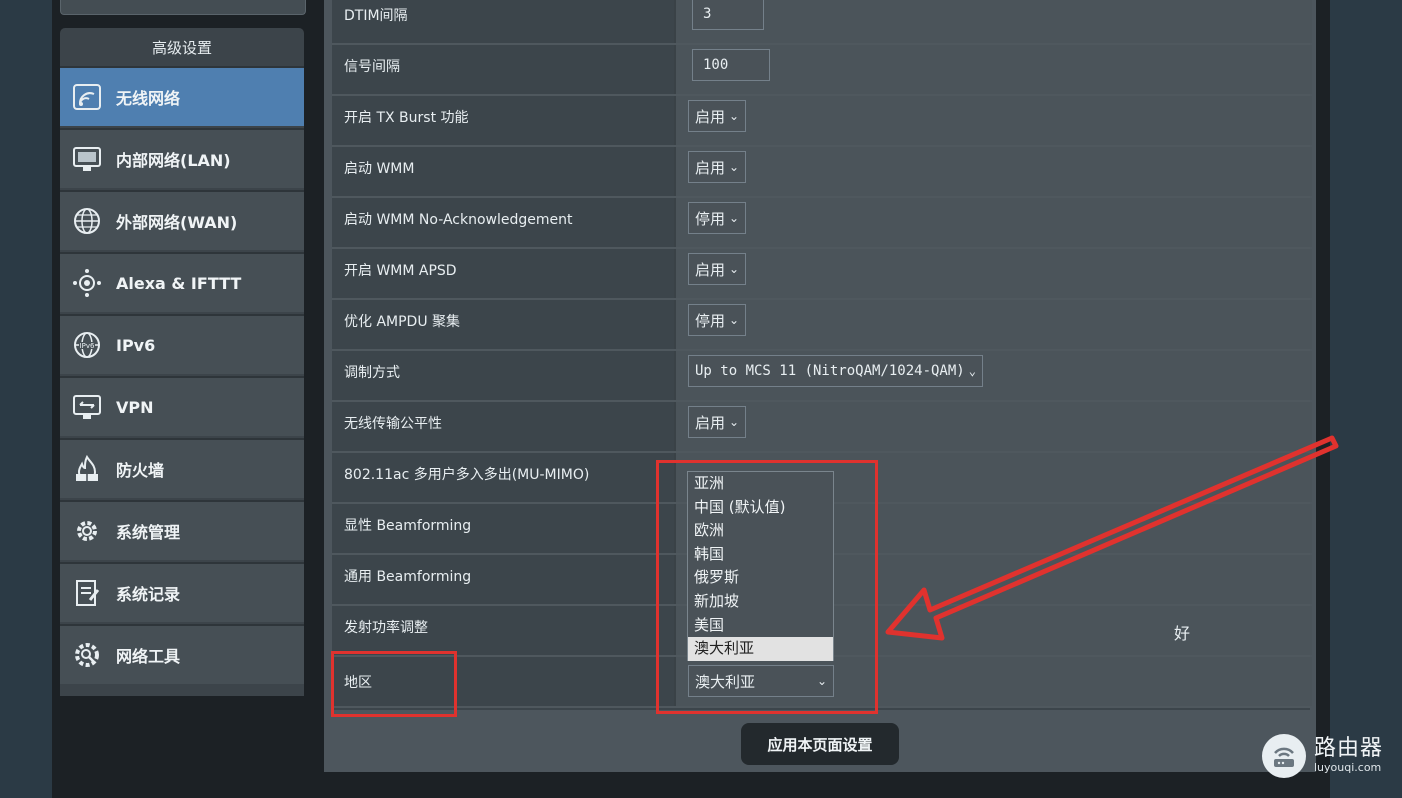 The image size is (1402, 798). I want to click on wifi-icon, so click(87, 97).